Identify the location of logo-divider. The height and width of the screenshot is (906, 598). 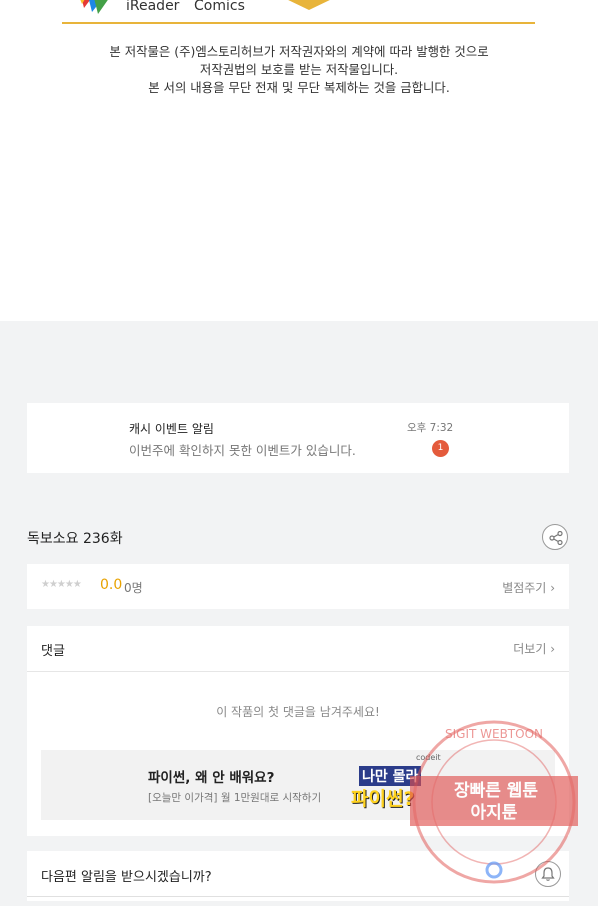
(298, 23).